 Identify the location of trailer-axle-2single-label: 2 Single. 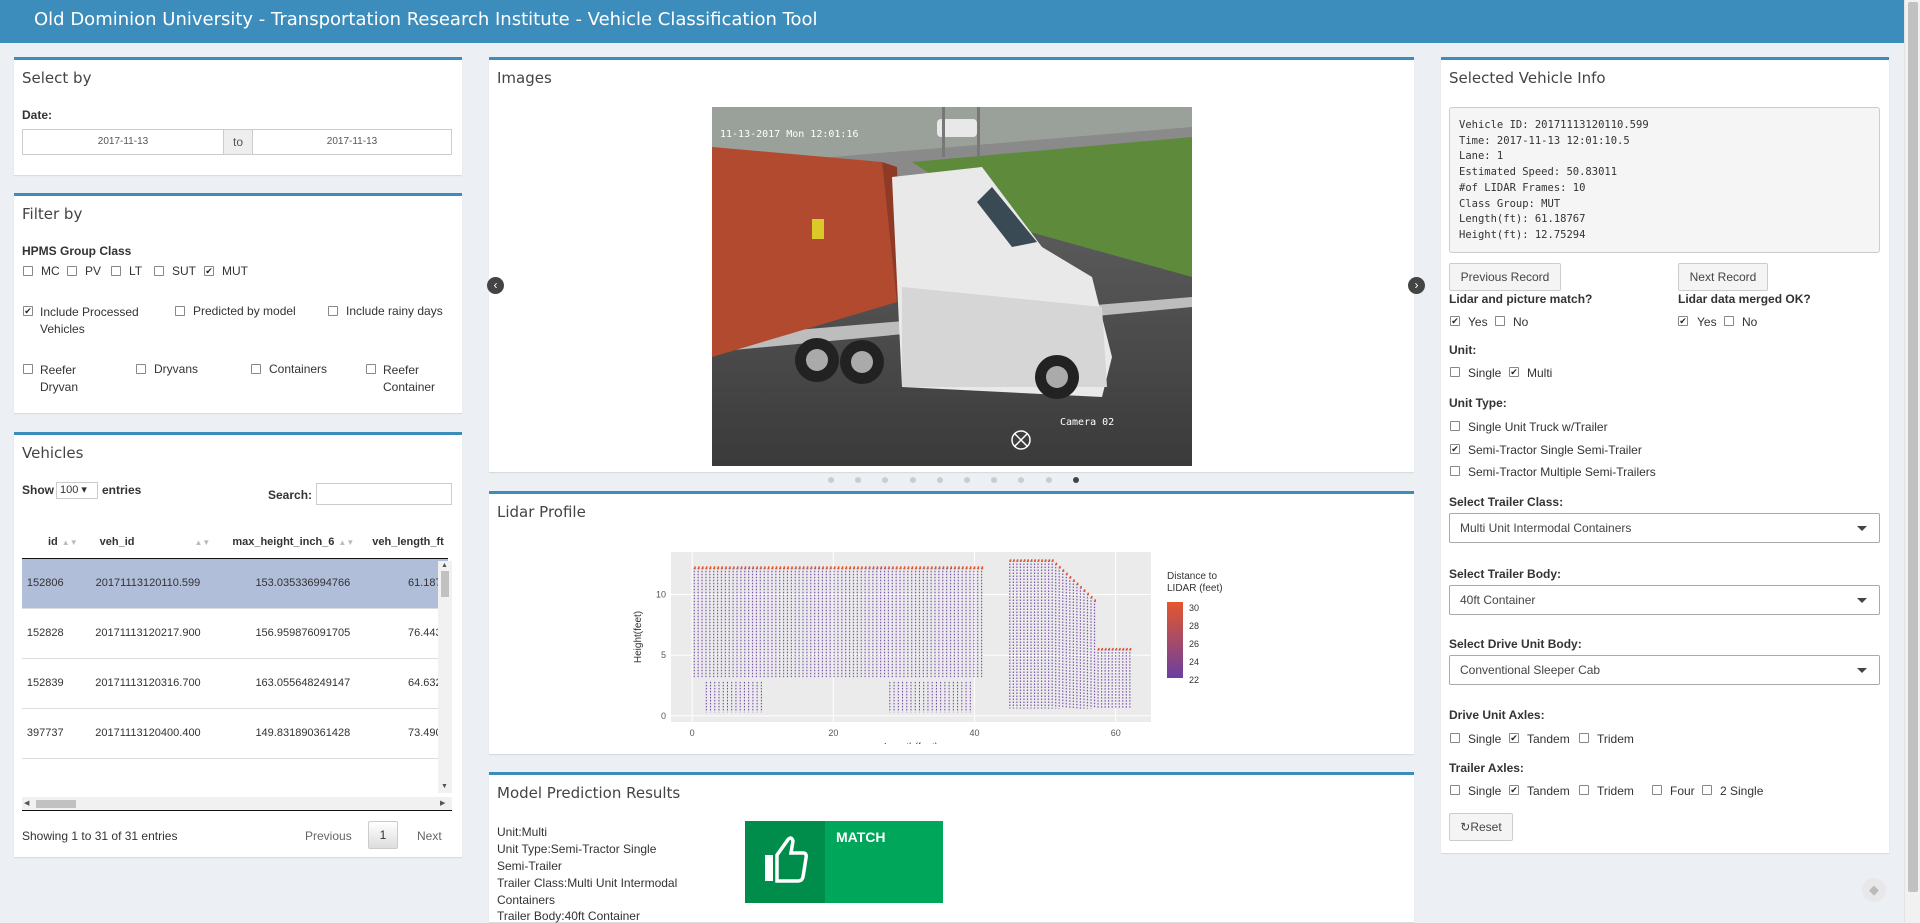
(1742, 791).